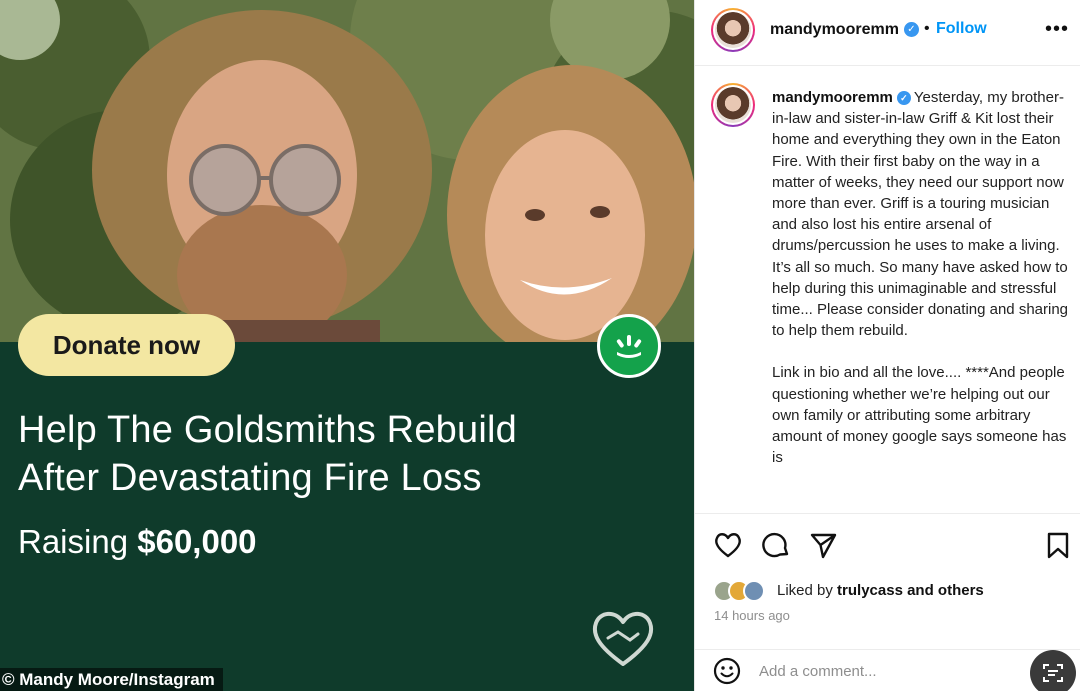 This screenshot has height=691, width=1080. What do you see at coordinates (832, 97) in the screenshot?
I see `caption-username: mandymooremm` at bounding box center [832, 97].